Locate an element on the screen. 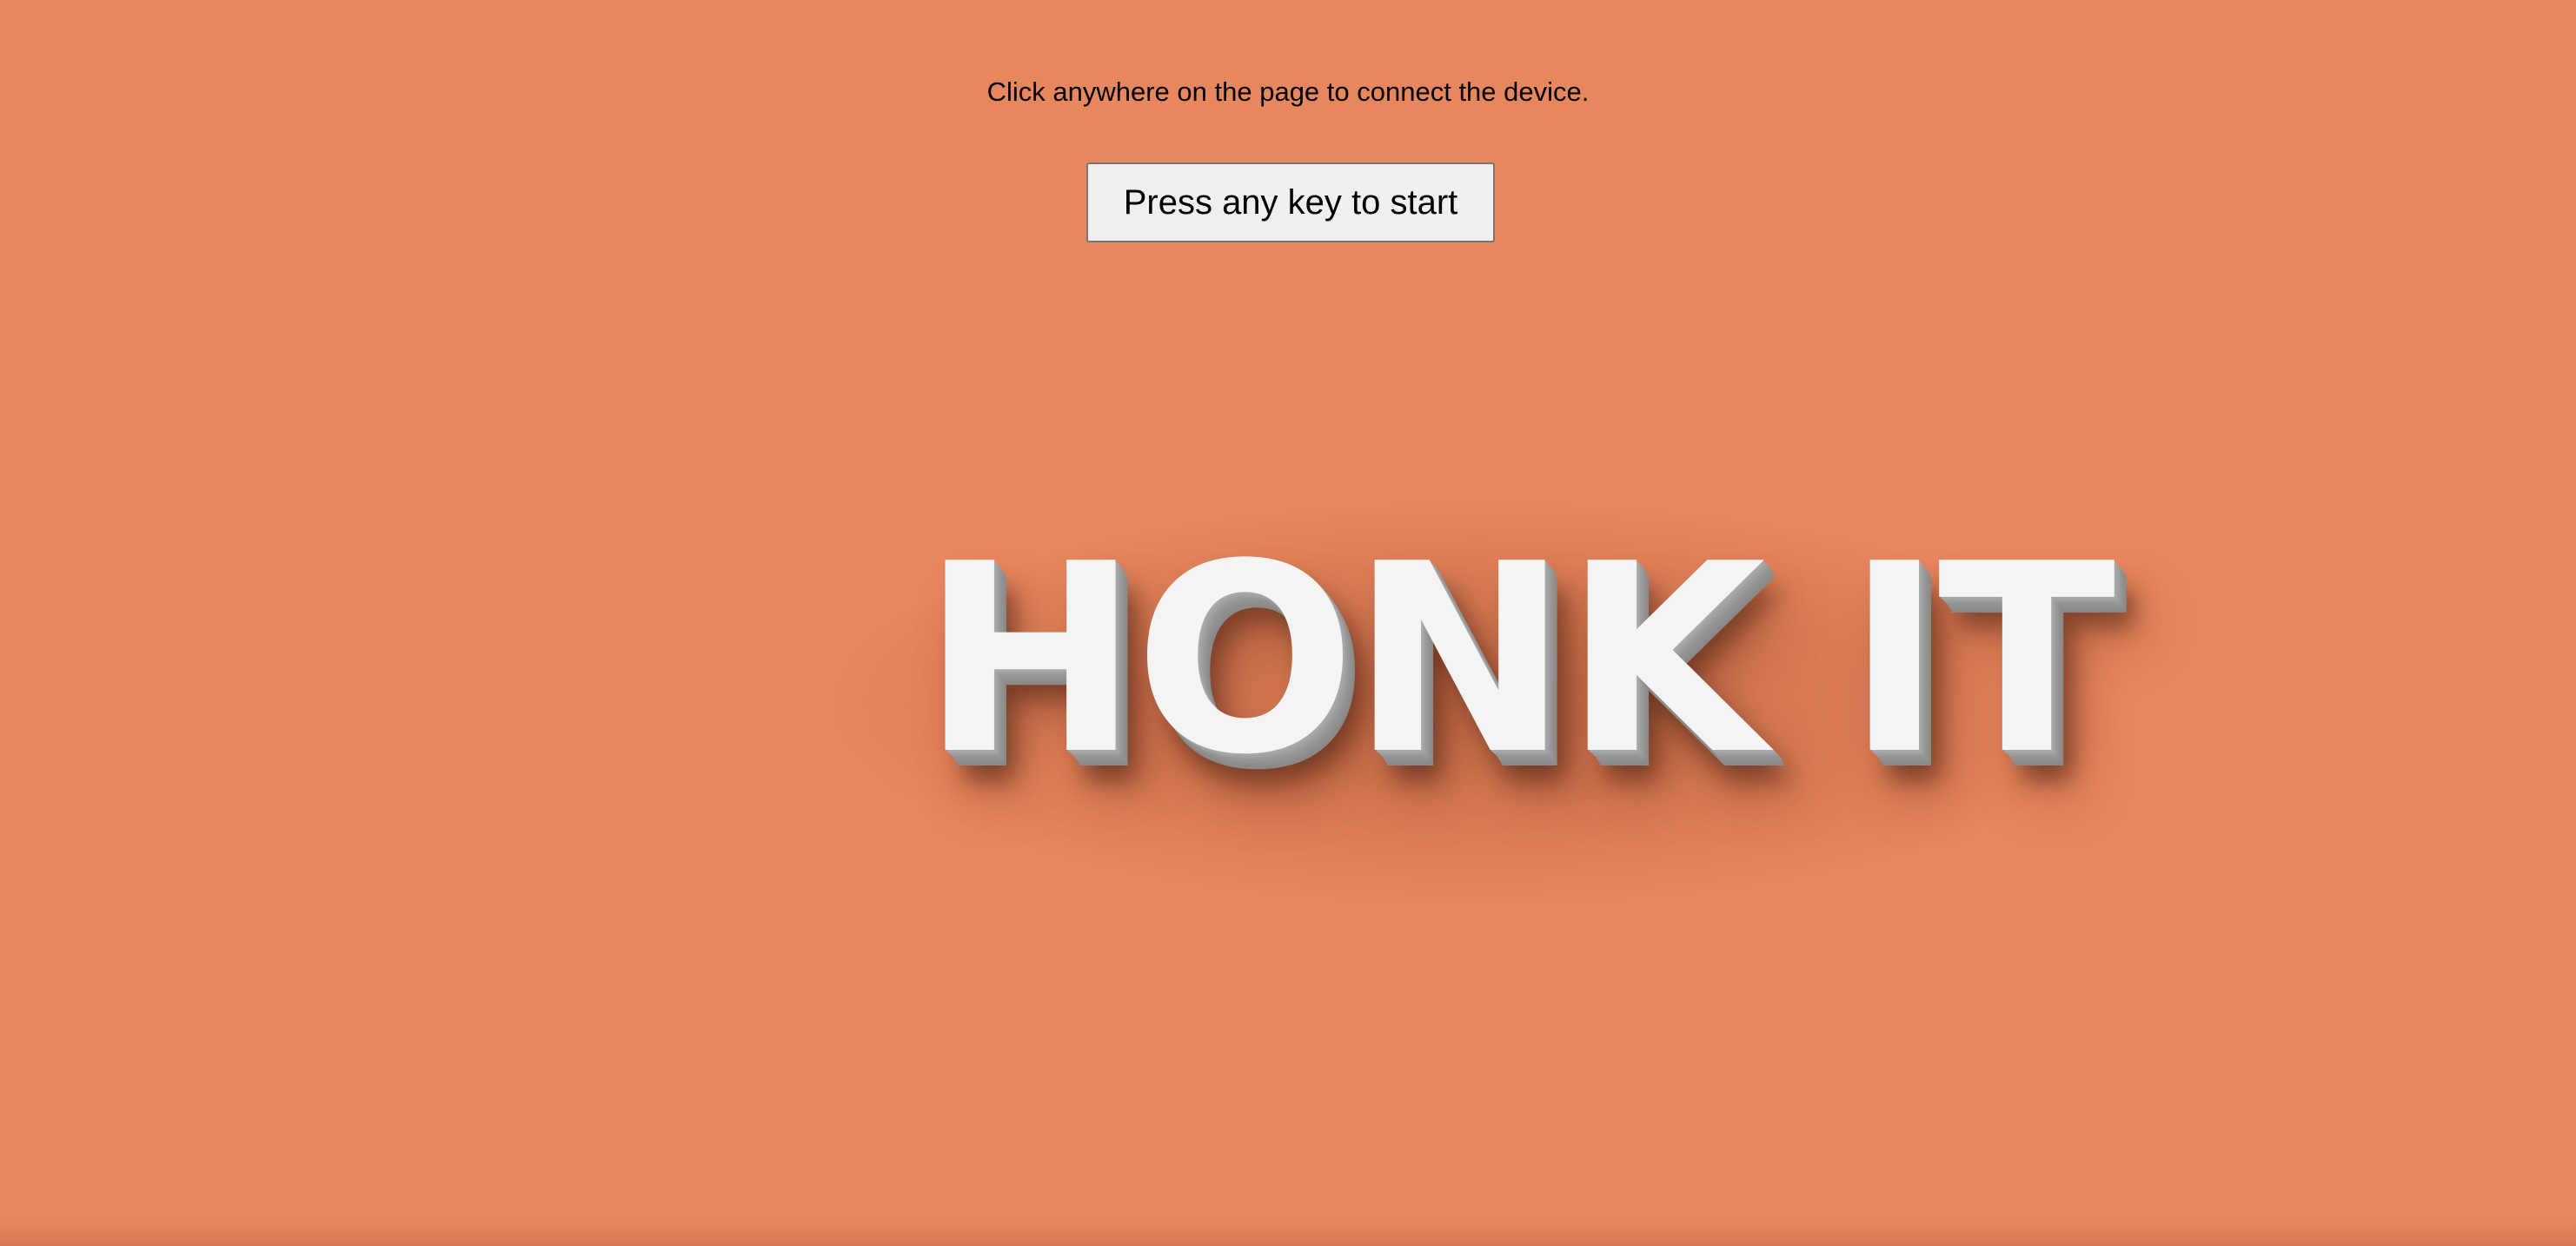 The height and width of the screenshot is (1246, 2576). bottom-shade is located at coordinates (1288, 1233).